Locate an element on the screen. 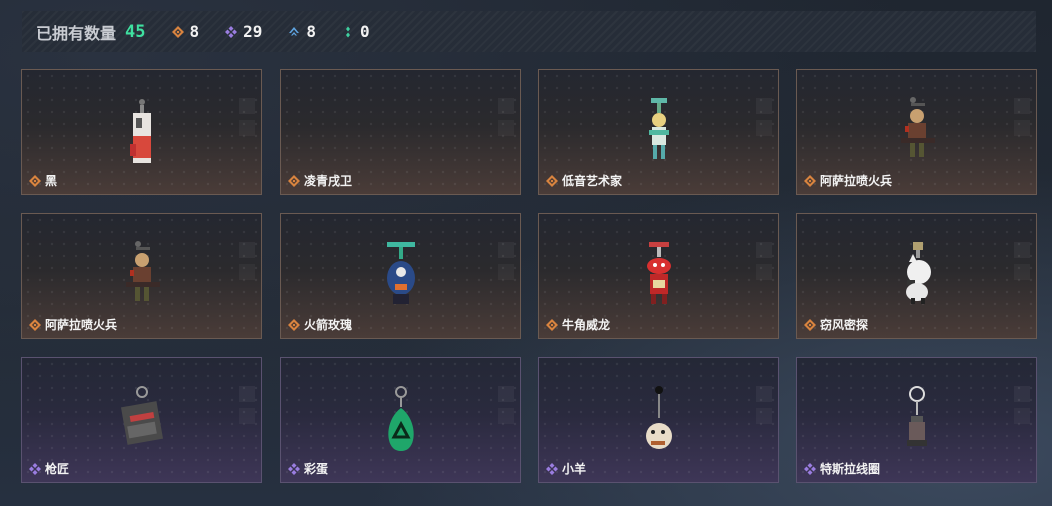  card-label: 低音艺术家 is located at coordinates (584, 180).